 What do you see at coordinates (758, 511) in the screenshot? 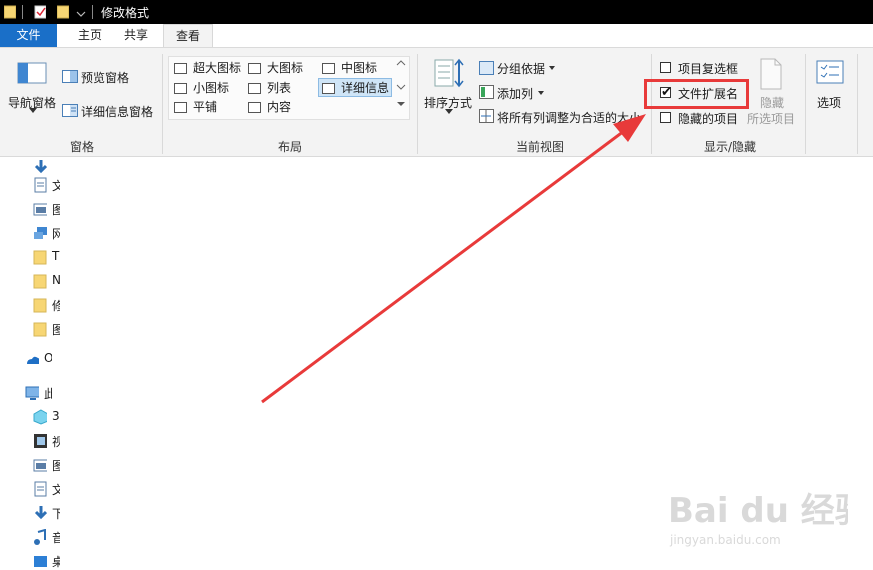
I see `watermark-brand: Bai du 经验` at bounding box center [758, 511].